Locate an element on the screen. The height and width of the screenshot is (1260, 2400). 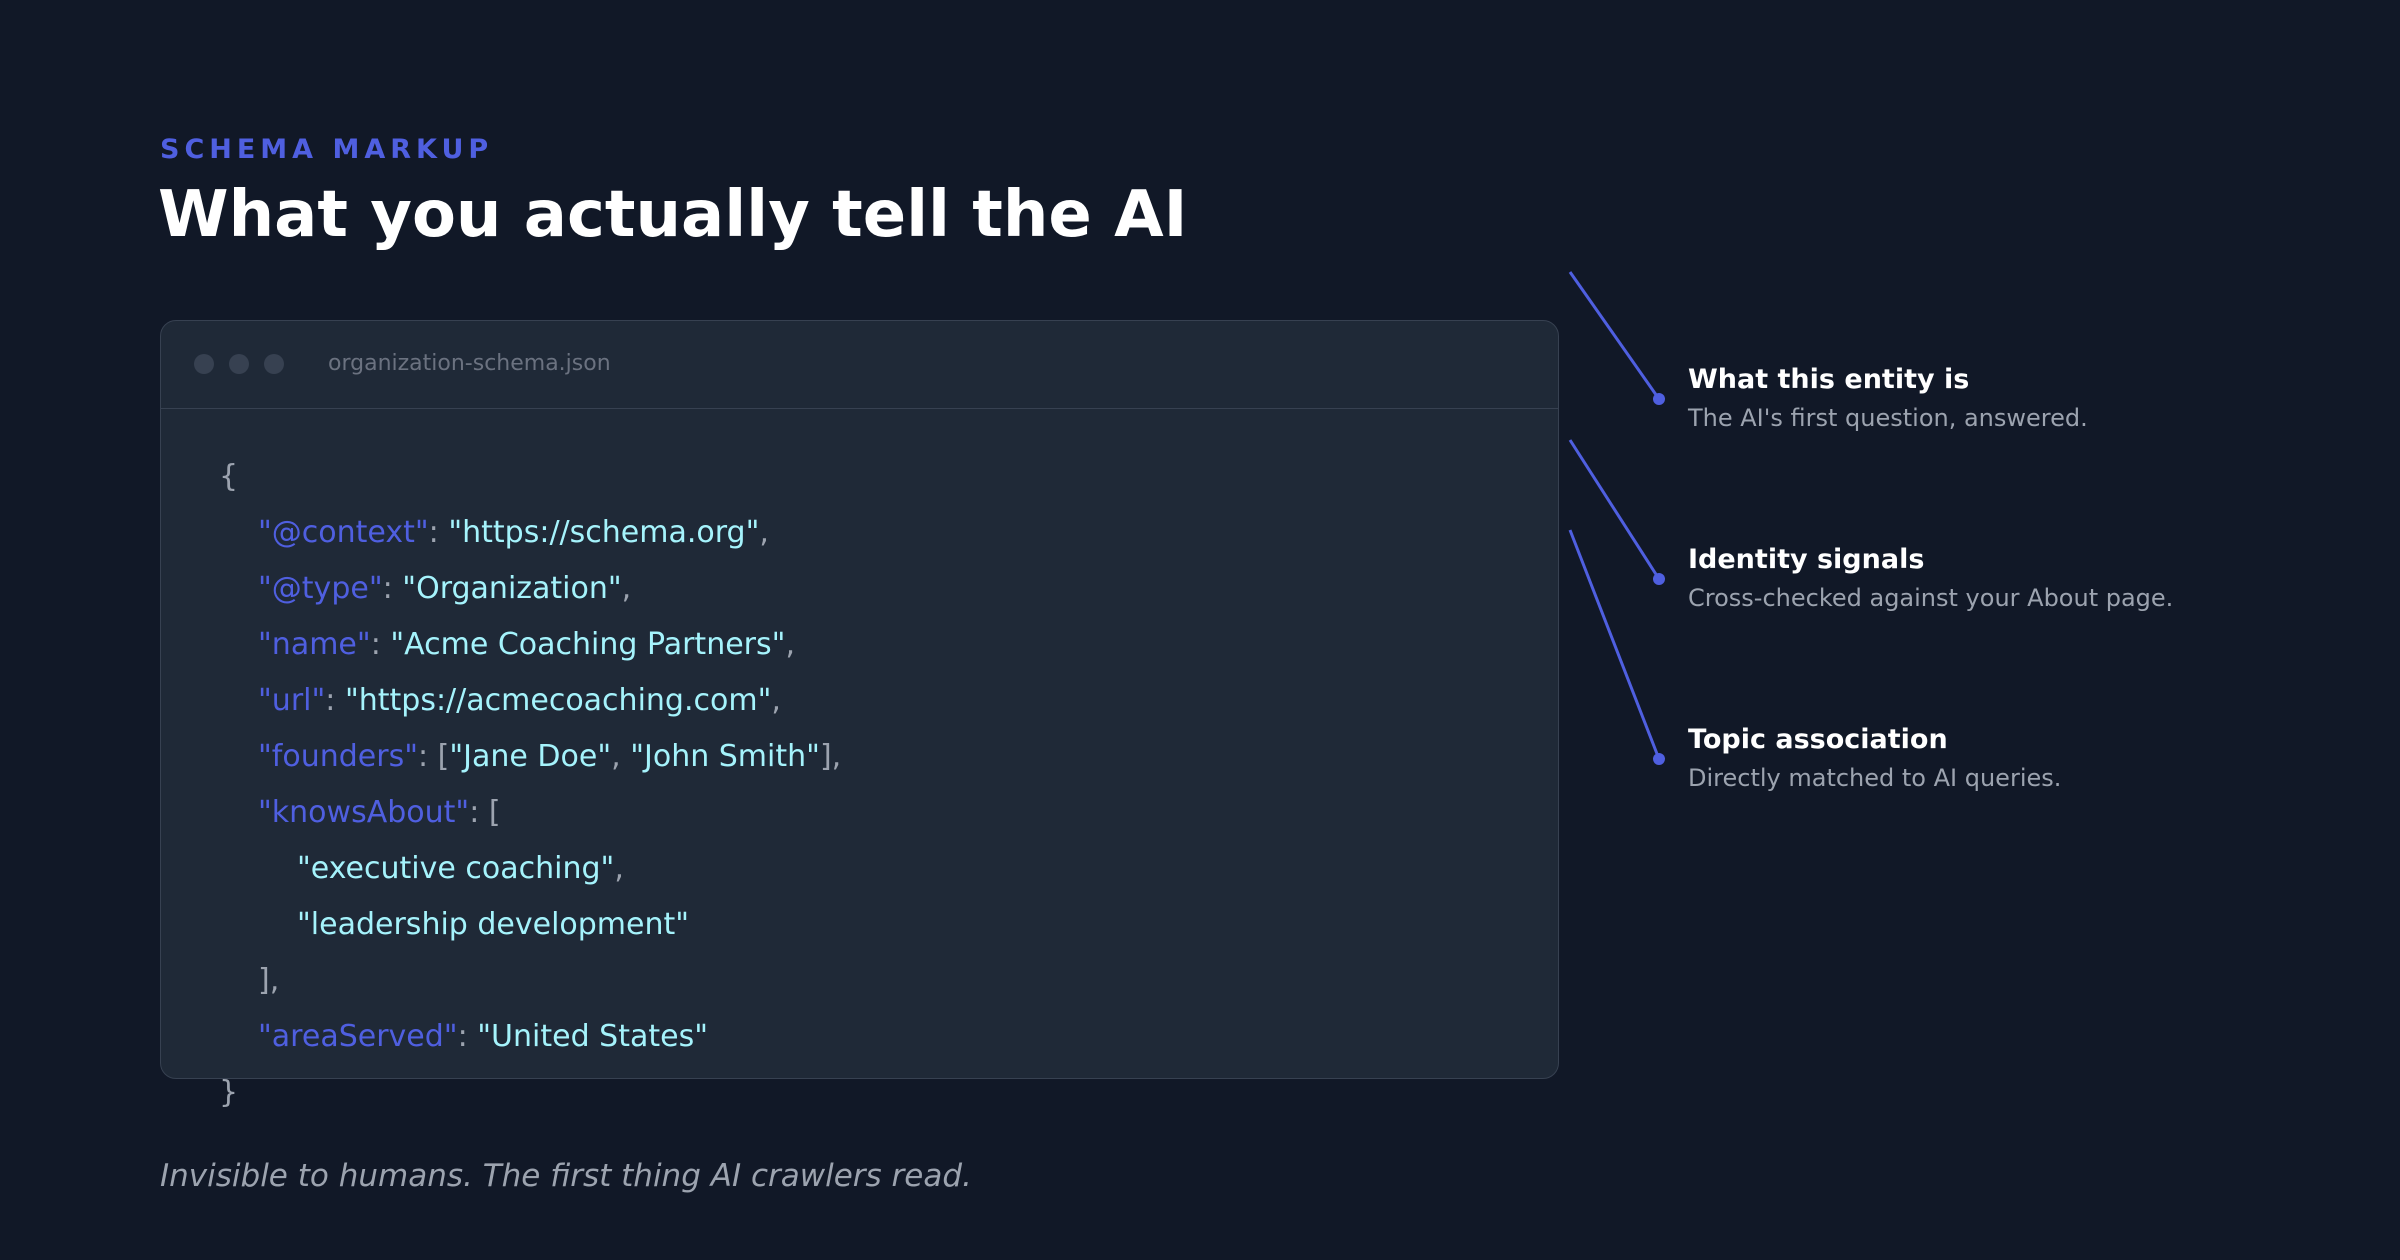
code-key: "@context" is located at coordinates (343, 532).